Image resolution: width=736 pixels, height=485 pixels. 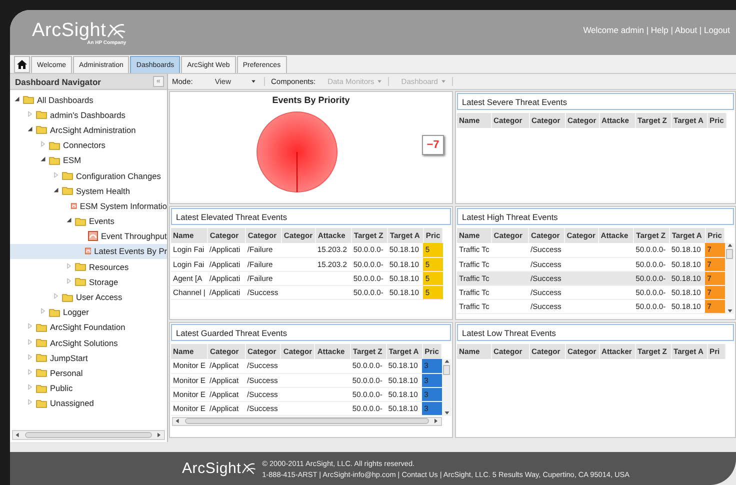 I want to click on tree-item: Resources, so click(x=88, y=266).